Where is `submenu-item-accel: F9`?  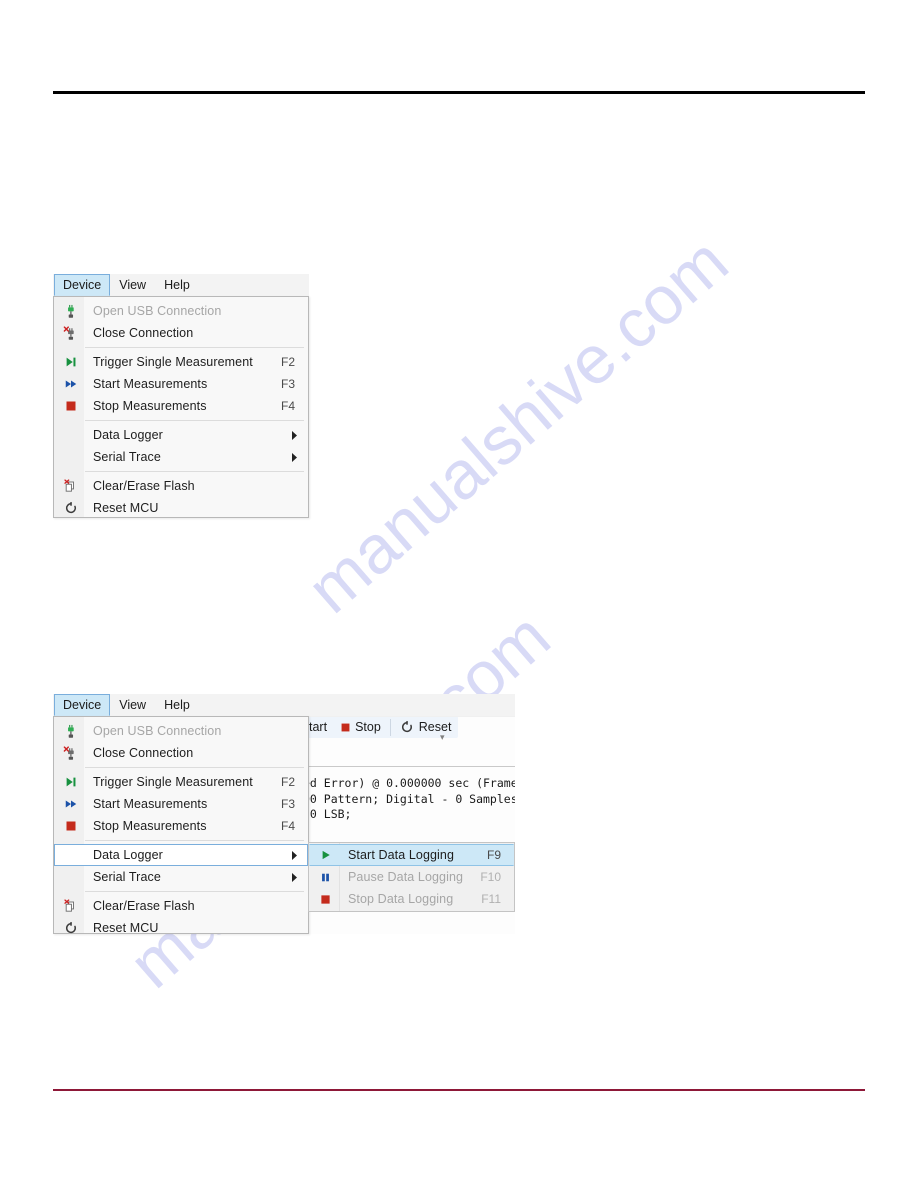 submenu-item-accel: F9 is located at coordinates (493, 855).